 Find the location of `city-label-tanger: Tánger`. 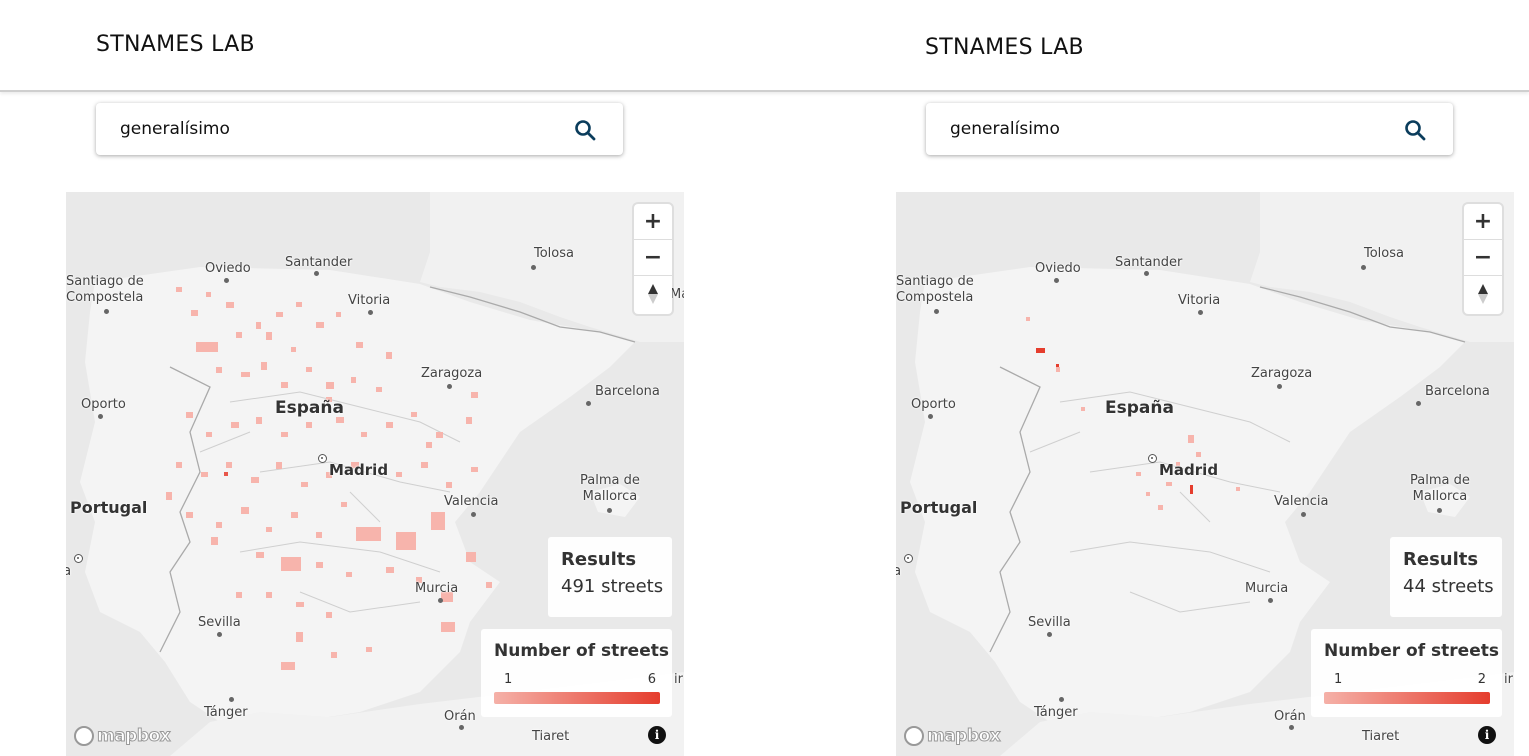

city-label-tanger: Tánger is located at coordinates (226, 712).